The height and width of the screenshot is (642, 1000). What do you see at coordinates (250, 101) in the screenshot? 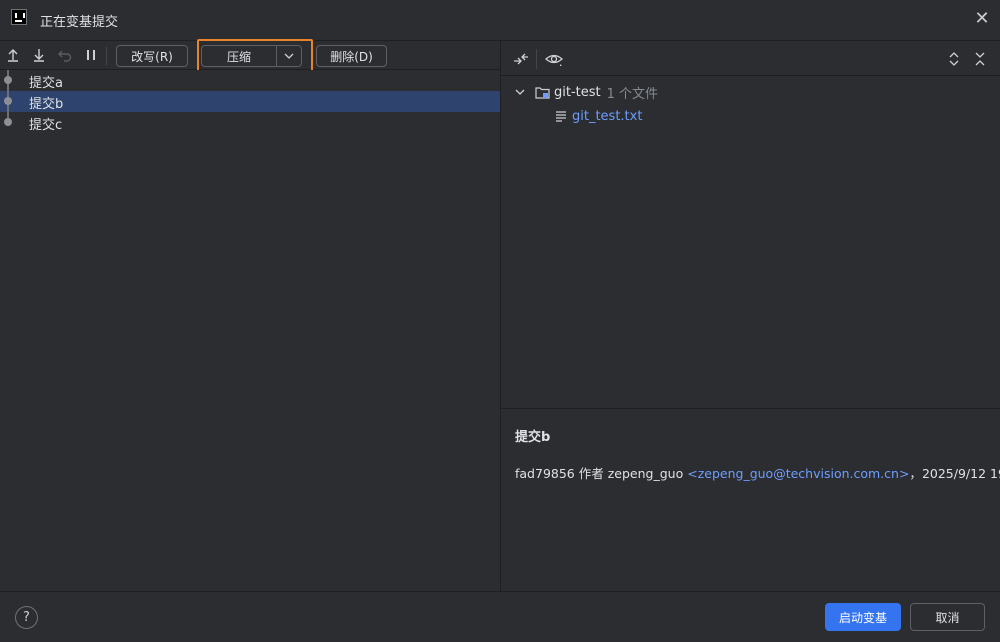
I see `commit-row-b: 提交b` at bounding box center [250, 101].